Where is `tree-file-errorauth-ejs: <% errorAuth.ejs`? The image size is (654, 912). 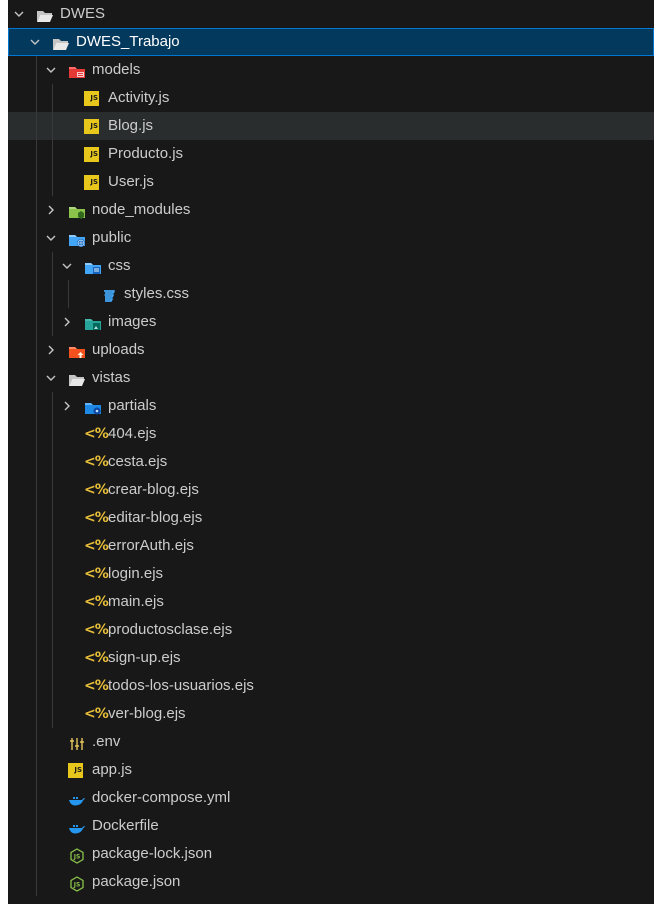 tree-file-errorauth-ejs: <% errorAuth.ejs is located at coordinates (331, 546).